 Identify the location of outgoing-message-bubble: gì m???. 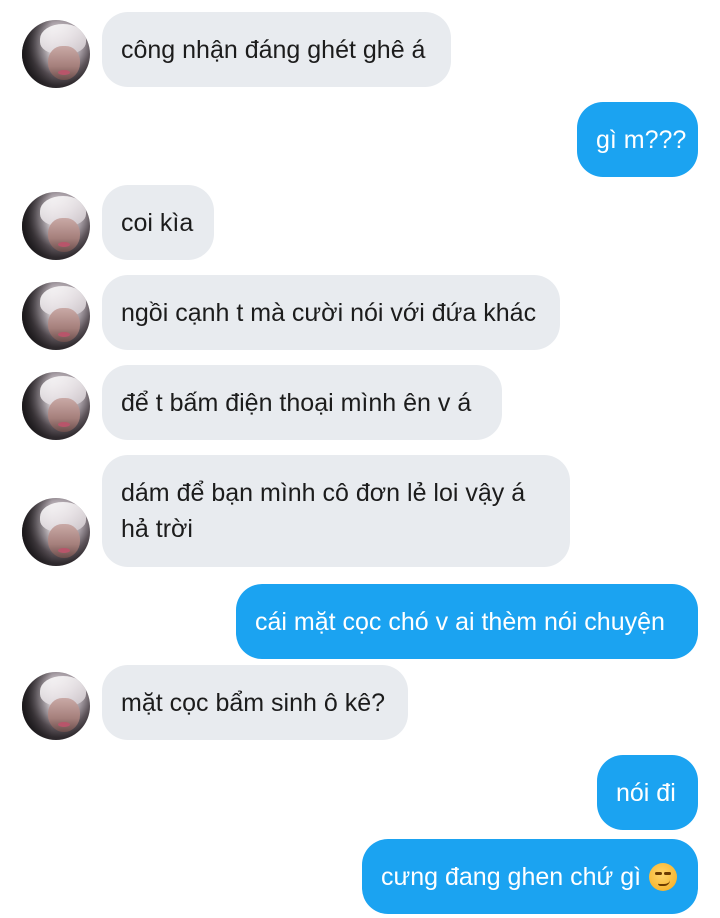
(637, 139).